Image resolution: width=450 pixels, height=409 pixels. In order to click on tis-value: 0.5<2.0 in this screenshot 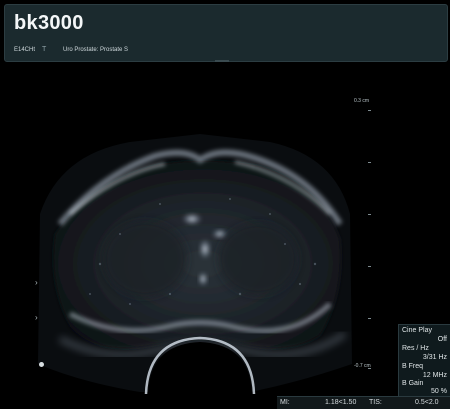, I will do `click(427, 402)`.